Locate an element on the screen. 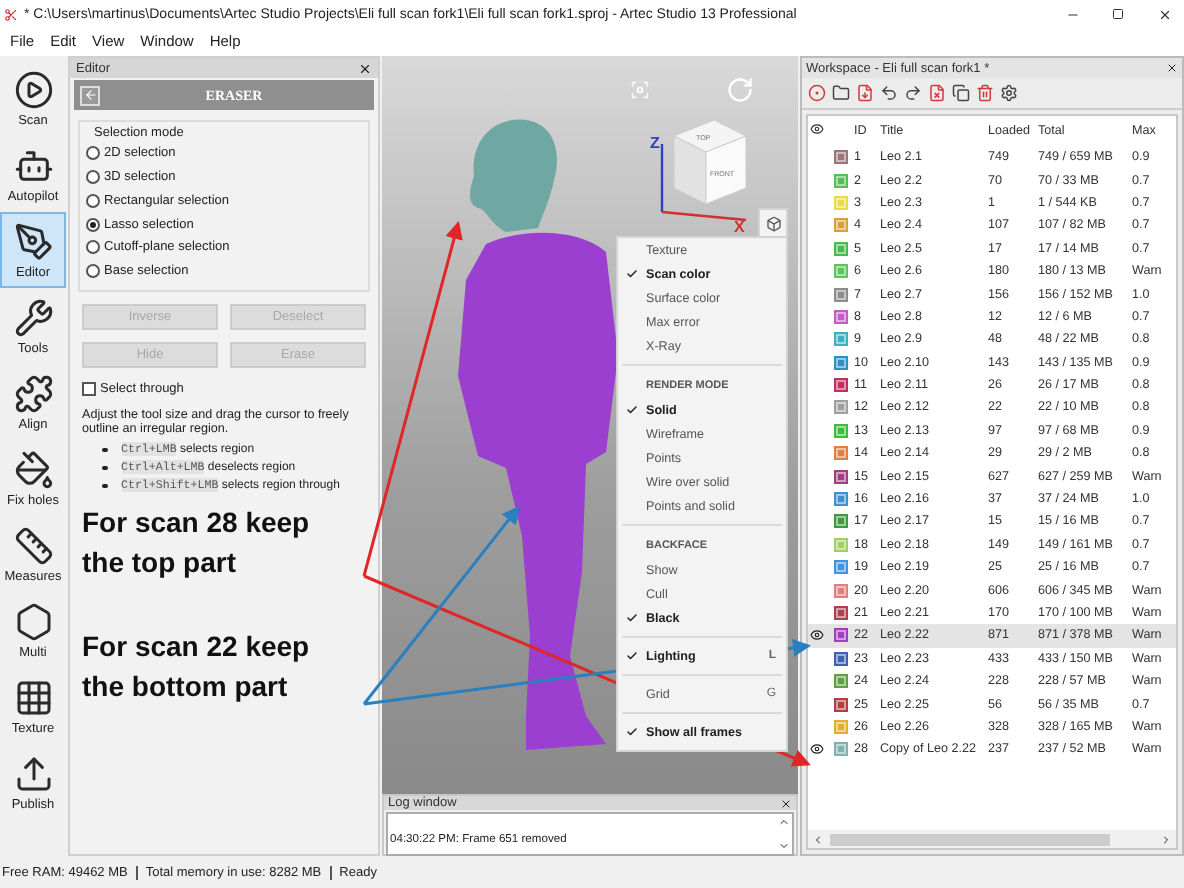 The image size is (1184, 888). annotation-text: For scan 22 keep the bottom part is located at coordinates (197, 666).